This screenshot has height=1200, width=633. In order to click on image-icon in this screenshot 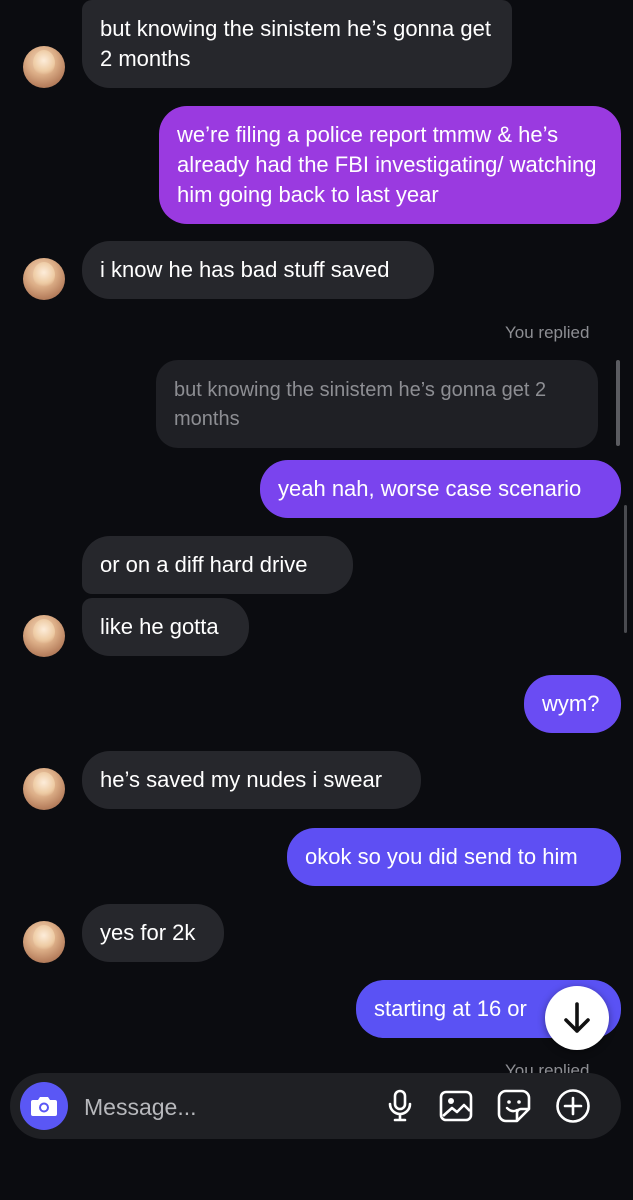, I will do `click(456, 1106)`.